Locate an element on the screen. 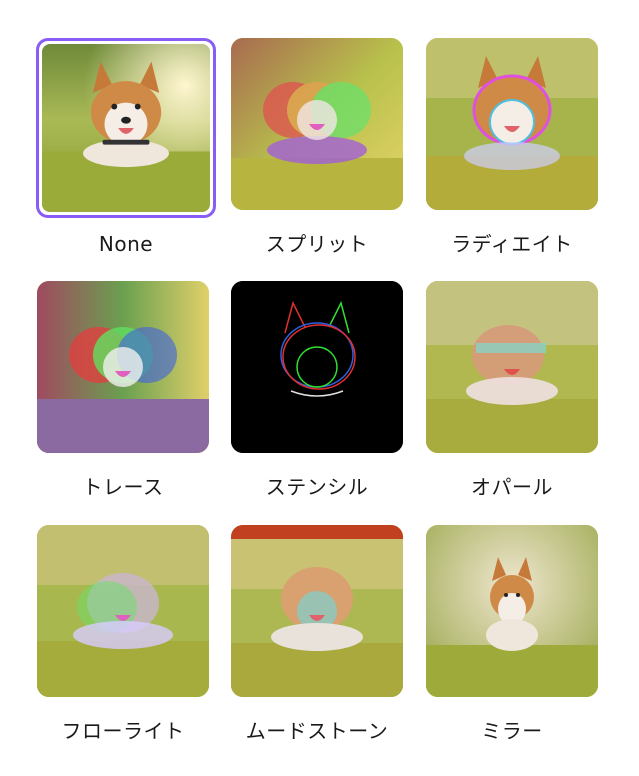 This screenshot has height=776, width=639. filter-option-split: スプリット is located at coordinates (317, 153).